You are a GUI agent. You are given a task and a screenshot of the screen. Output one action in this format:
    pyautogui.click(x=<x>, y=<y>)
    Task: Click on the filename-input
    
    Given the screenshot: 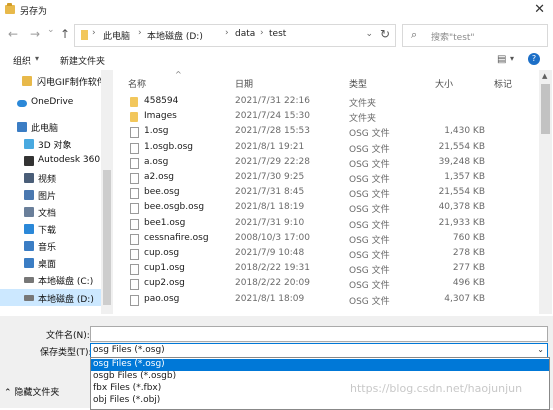 What is the action you would take?
    pyautogui.click(x=319, y=334)
    